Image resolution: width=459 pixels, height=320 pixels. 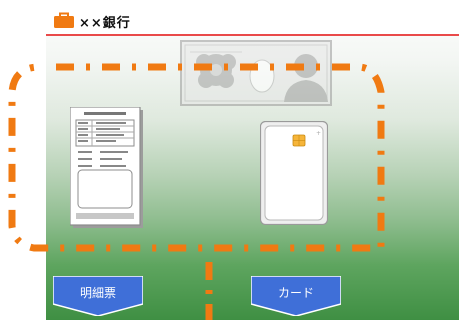 What do you see at coordinates (97, 293) in the screenshot?
I see `statement-button-label: 明細票` at bounding box center [97, 293].